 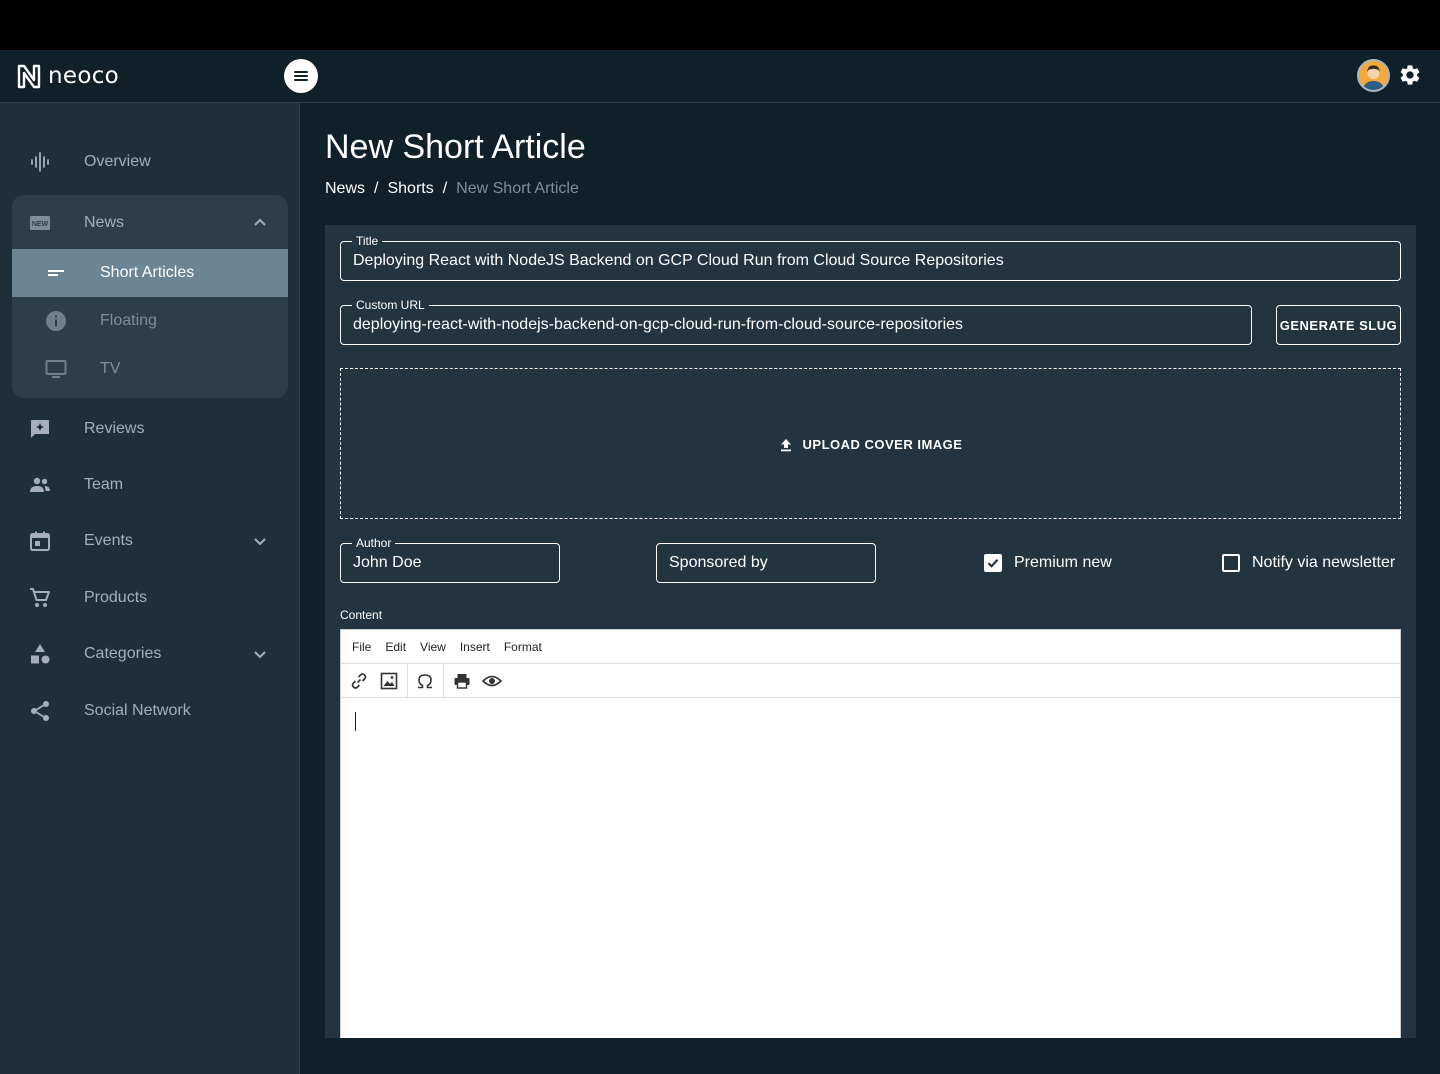 What do you see at coordinates (40, 162) in the screenshot?
I see `waveform-icon` at bounding box center [40, 162].